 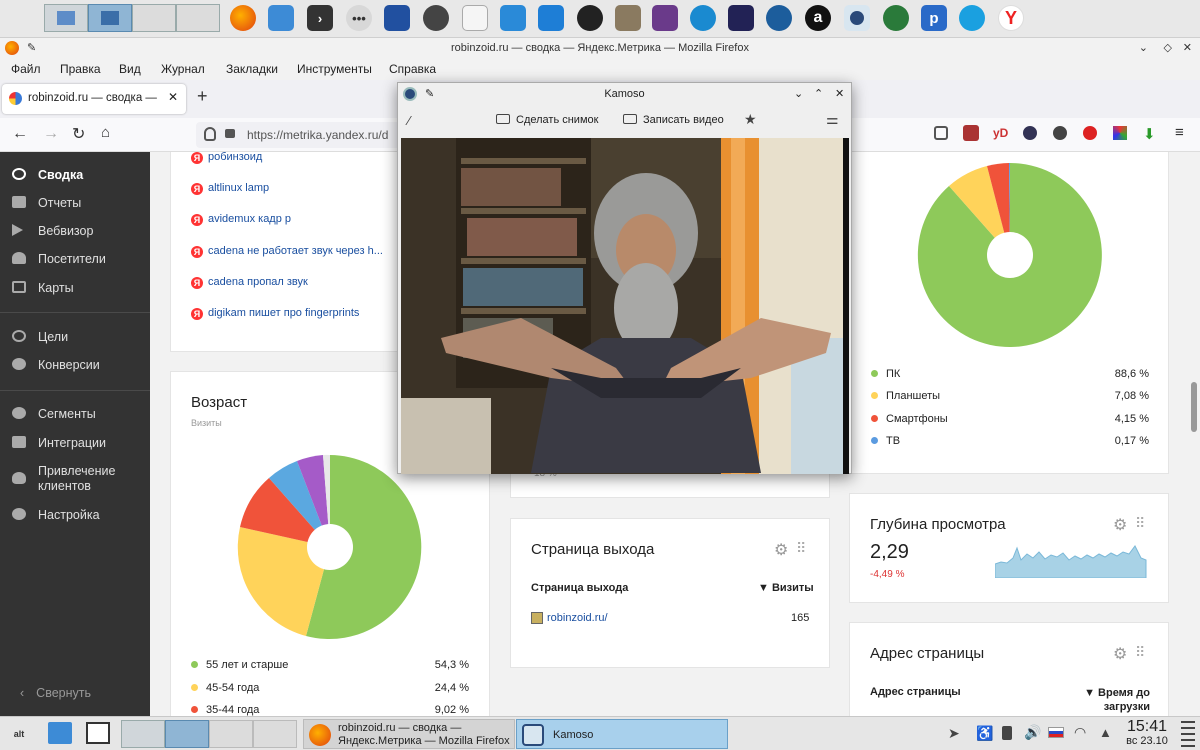 What do you see at coordinates (577, 618) in the screenshot?
I see `exit-row-page: robinzoid.ru/` at bounding box center [577, 618].